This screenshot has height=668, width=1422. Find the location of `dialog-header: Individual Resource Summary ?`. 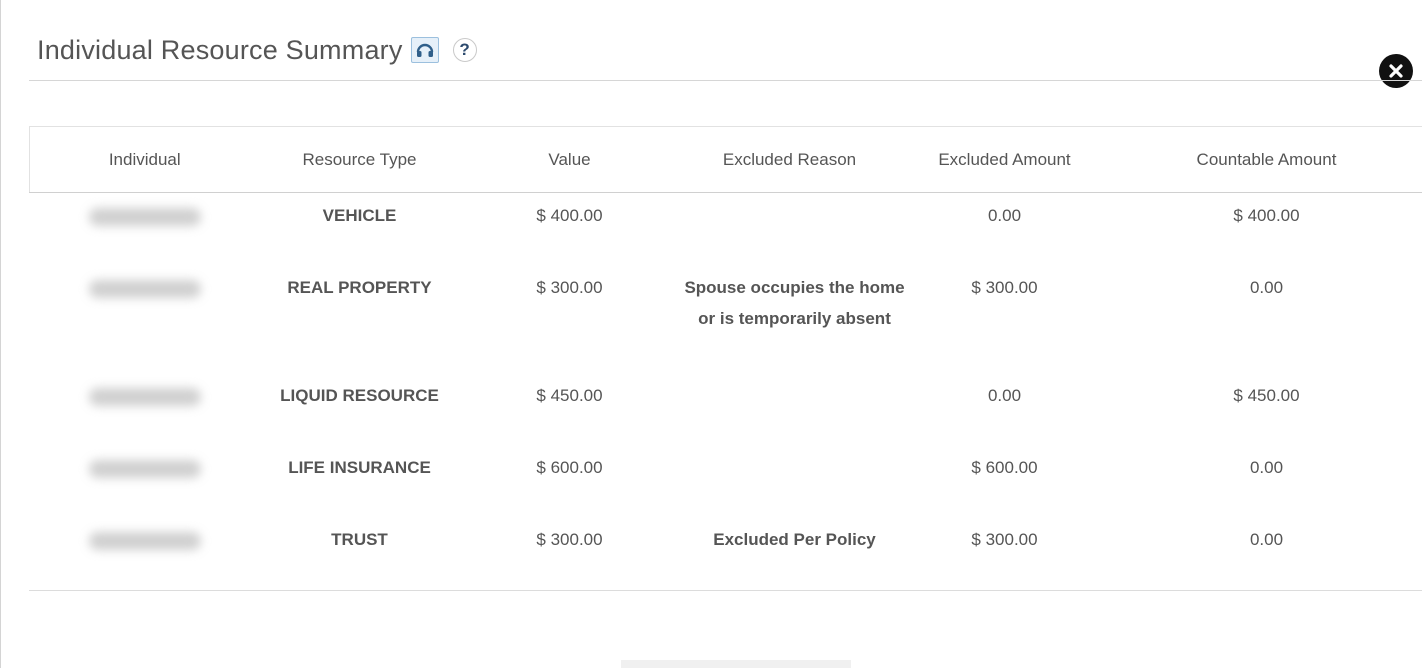

dialog-header: Individual Resource Summary ? is located at coordinates (257, 50).